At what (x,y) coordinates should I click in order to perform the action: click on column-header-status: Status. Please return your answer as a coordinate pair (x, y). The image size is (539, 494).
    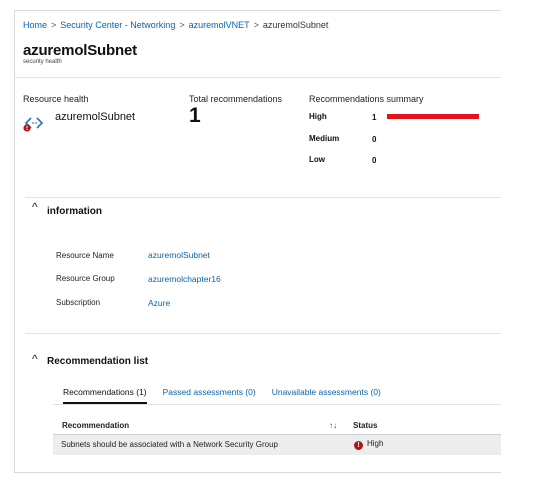
    Looking at the image, I should click on (365, 425).